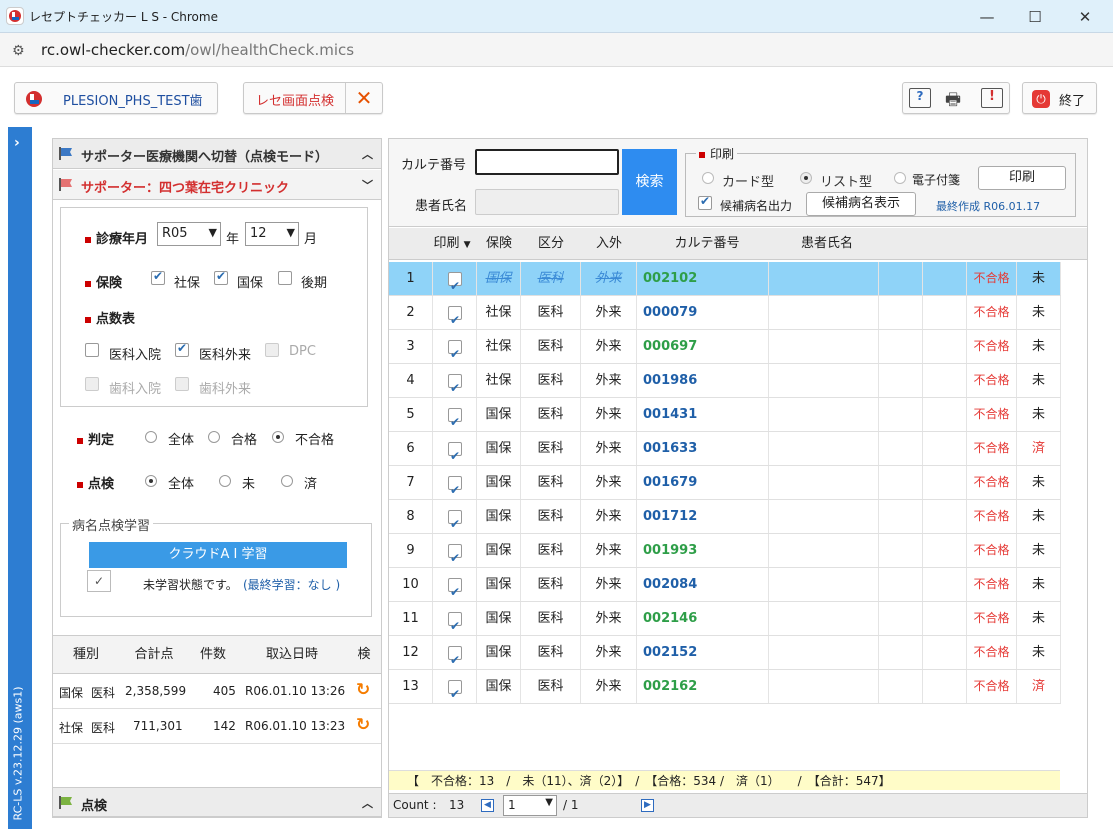 This screenshot has width=1113, height=838. Describe the element at coordinates (217, 726) in the screenshot. I see `import-row: 社保 医科 711,301 142 R06.01.10 13:23 ↻` at that location.